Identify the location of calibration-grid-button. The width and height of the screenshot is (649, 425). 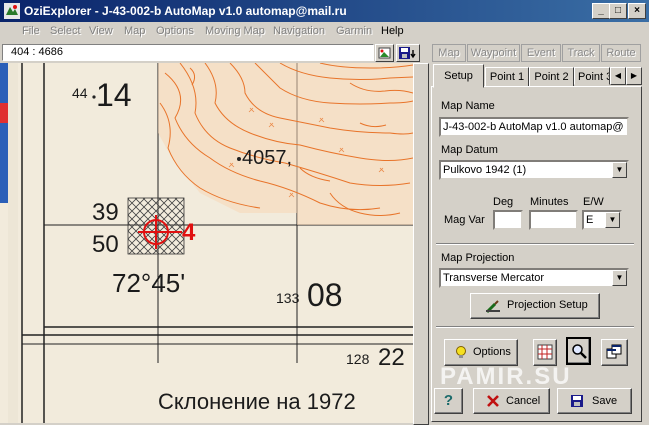
(545, 352).